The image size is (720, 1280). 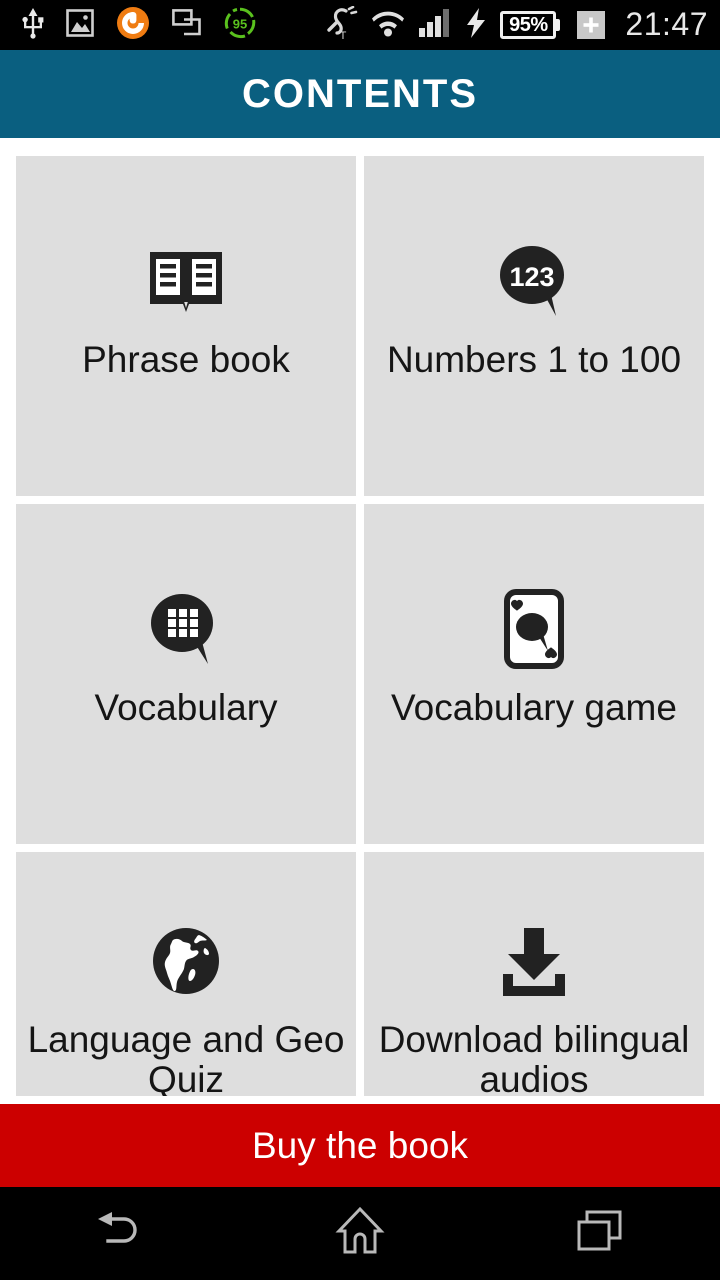 I want to click on back-arrow-icon, so click(x=120, y=1233).